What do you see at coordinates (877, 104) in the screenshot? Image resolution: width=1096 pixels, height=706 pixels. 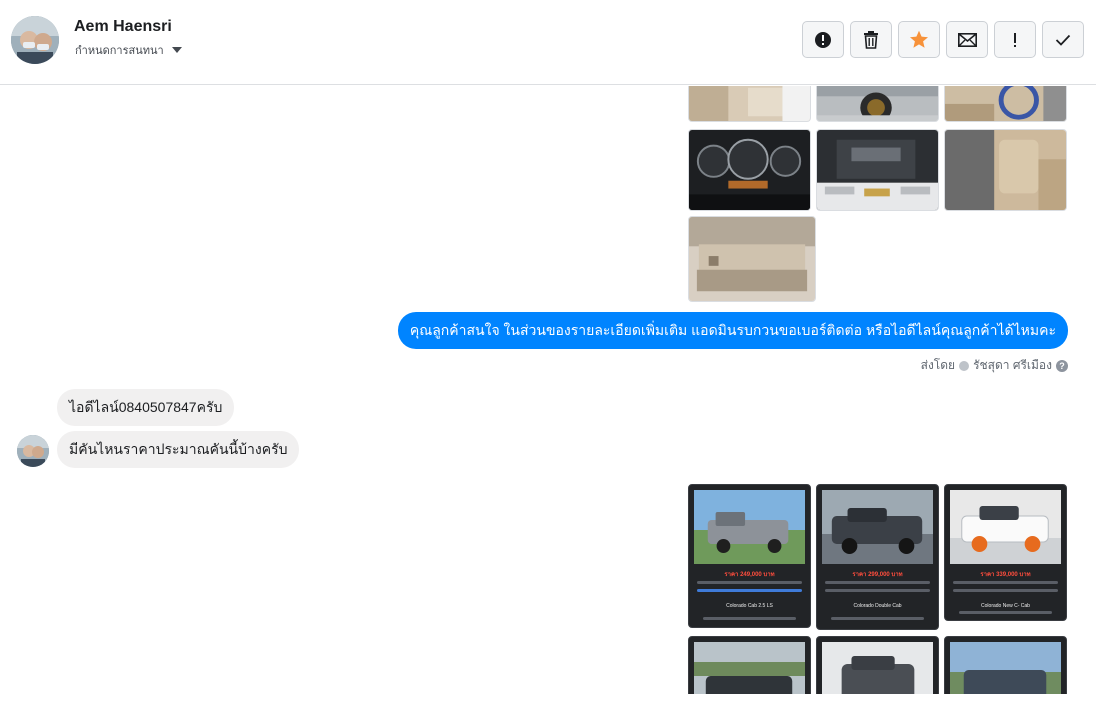 I see `car-photo-wheel` at bounding box center [877, 104].